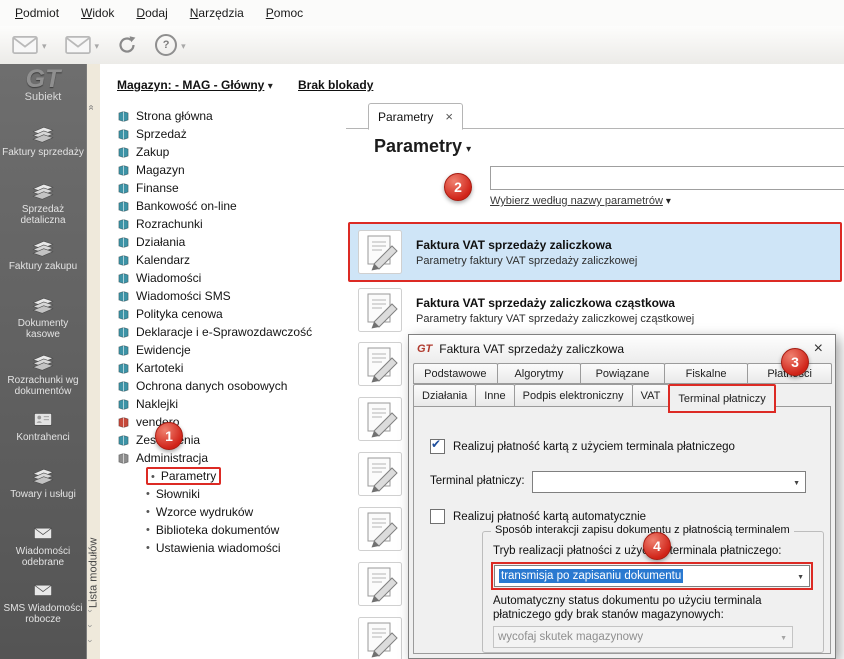  I want to click on tree-item-label: Wzorce wydruków, so click(204, 512).